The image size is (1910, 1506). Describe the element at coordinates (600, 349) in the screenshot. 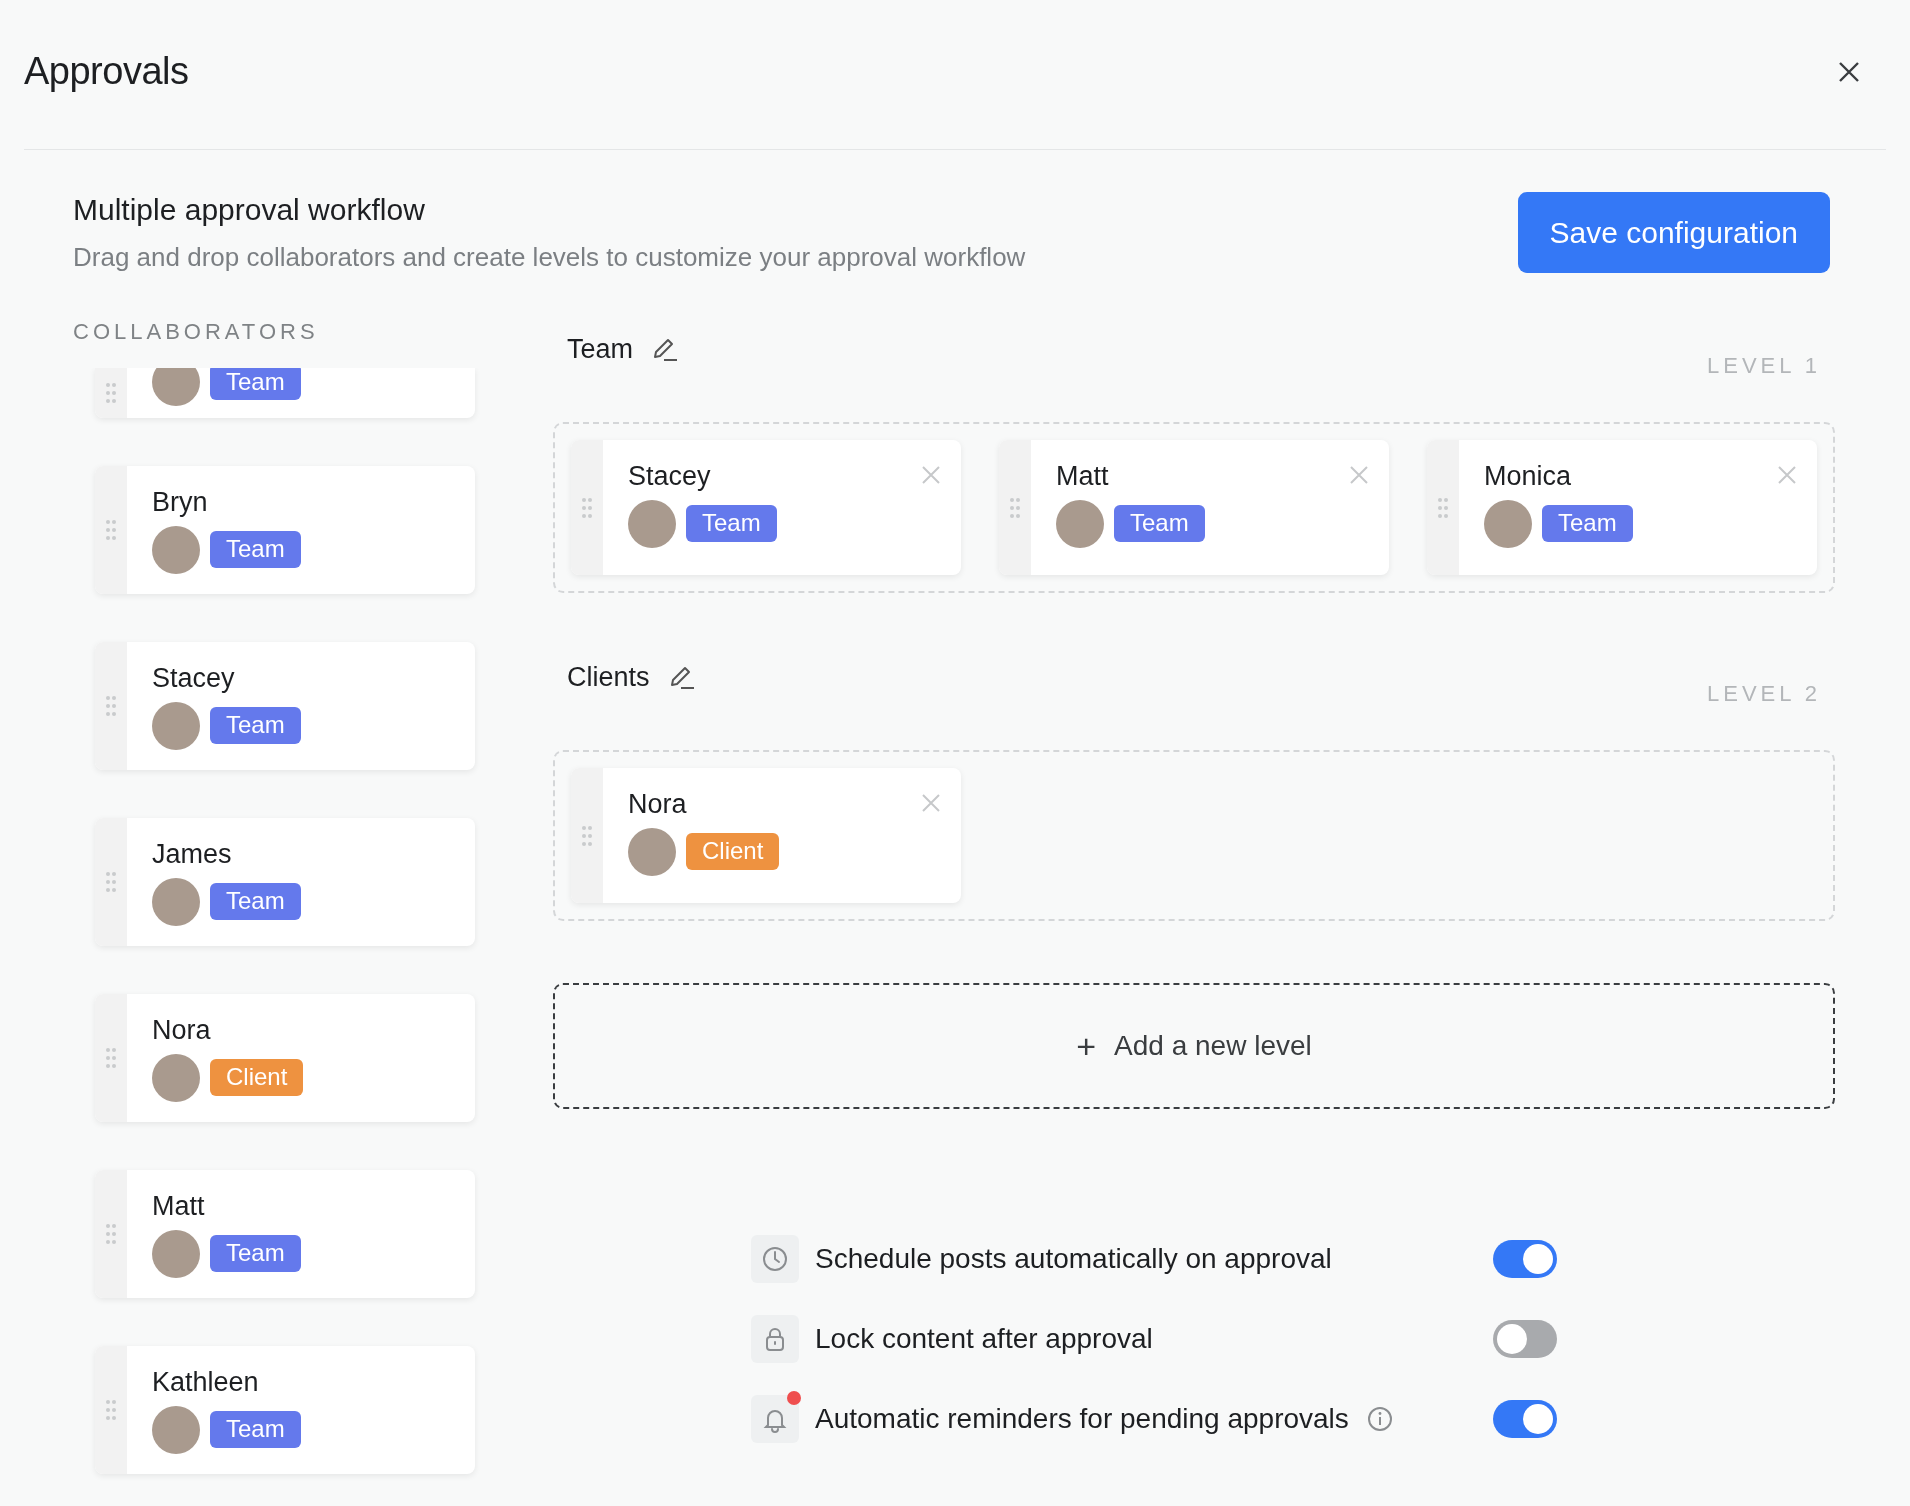

I see `level-name: Team` at that location.